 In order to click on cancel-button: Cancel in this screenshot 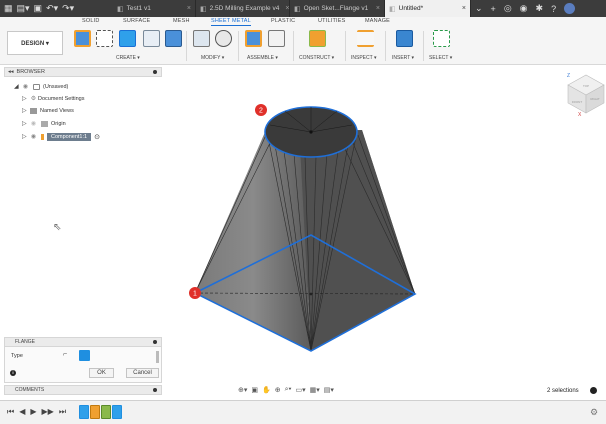, I will do `click(142, 373)`.